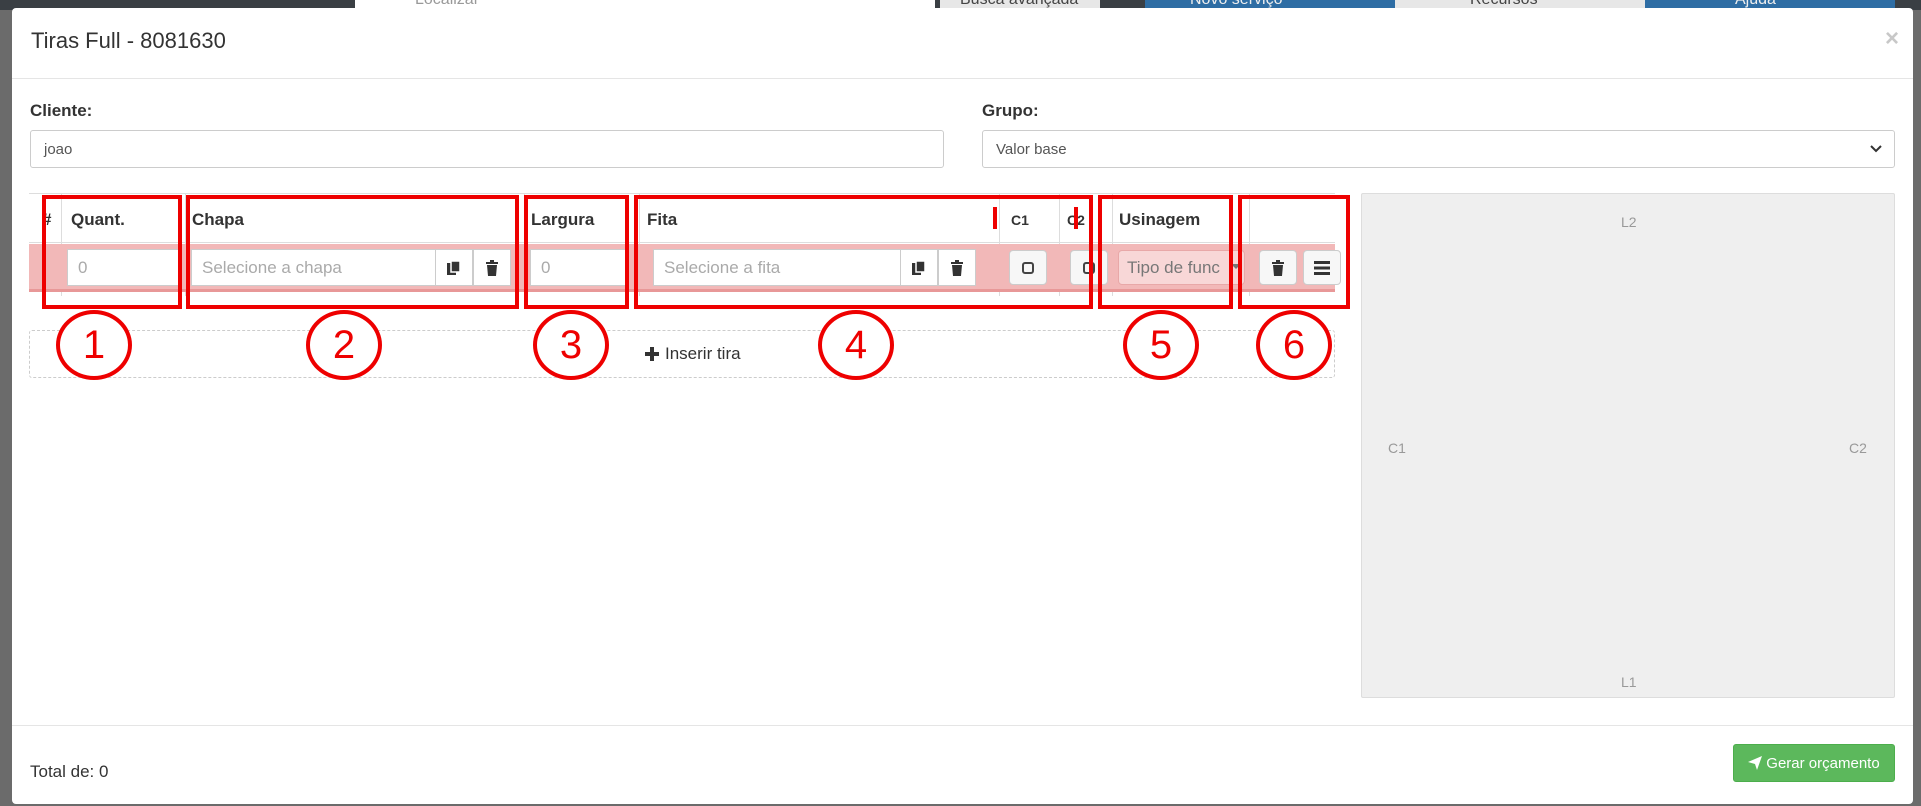 The width and height of the screenshot is (1921, 806). Describe the element at coordinates (94, 345) in the screenshot. I see `annotation-circle-1: 1` at that location.